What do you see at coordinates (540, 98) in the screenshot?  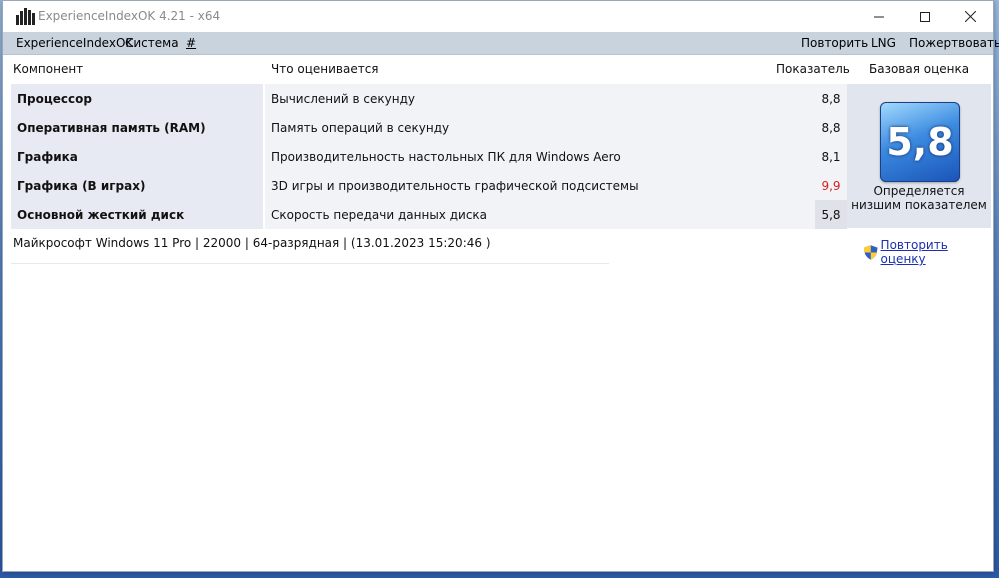 I see `component-description: Вычислений в секунду` at bounding box center [540, 98].